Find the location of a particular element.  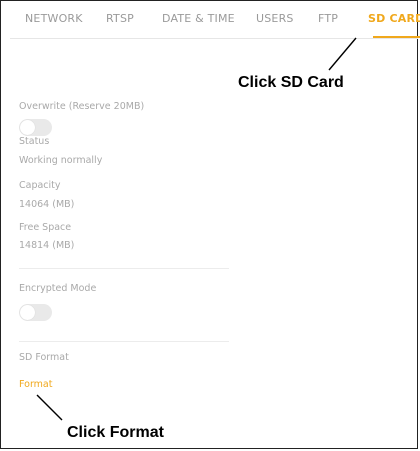

sd-card-pointer-line is located at coordinates (342, 54).